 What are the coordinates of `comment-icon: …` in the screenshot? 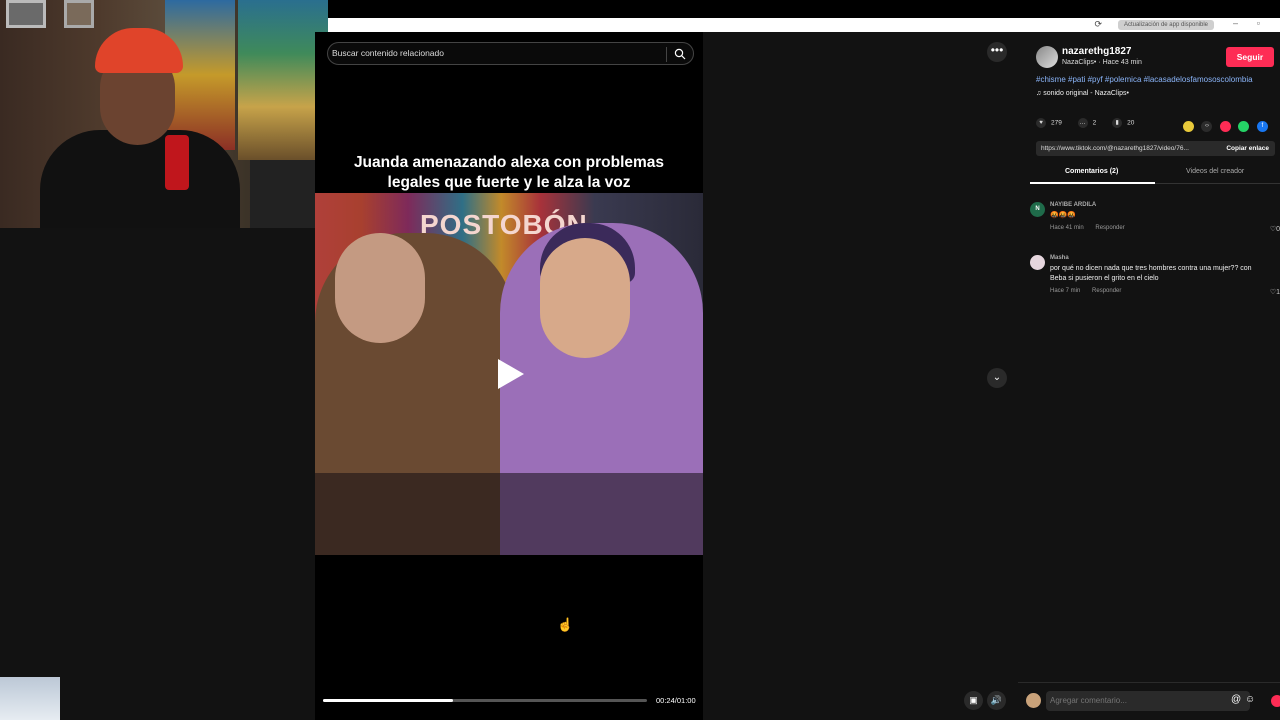 It's located at (1082, 123).